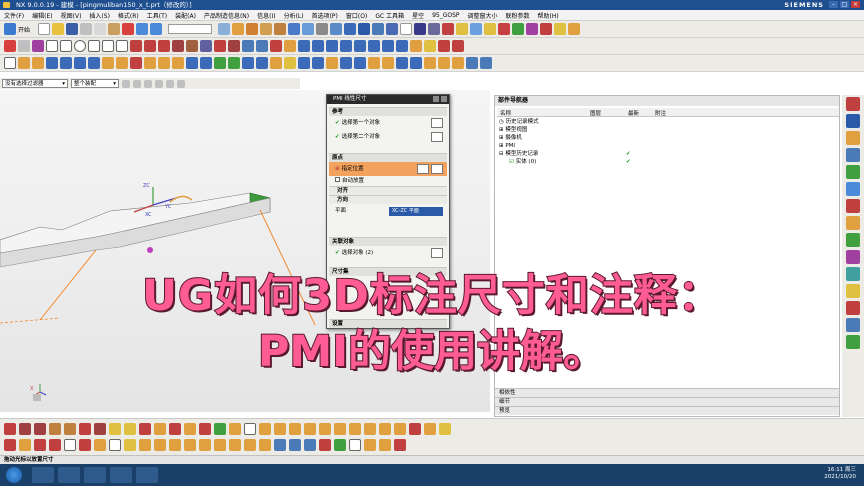 Image resolution: width=864 pixels, height=486 pixels. What do you see at coordinates (290, 63) in the screenshot?
I see `f-extension-icon` at bounding box center [290, 63].